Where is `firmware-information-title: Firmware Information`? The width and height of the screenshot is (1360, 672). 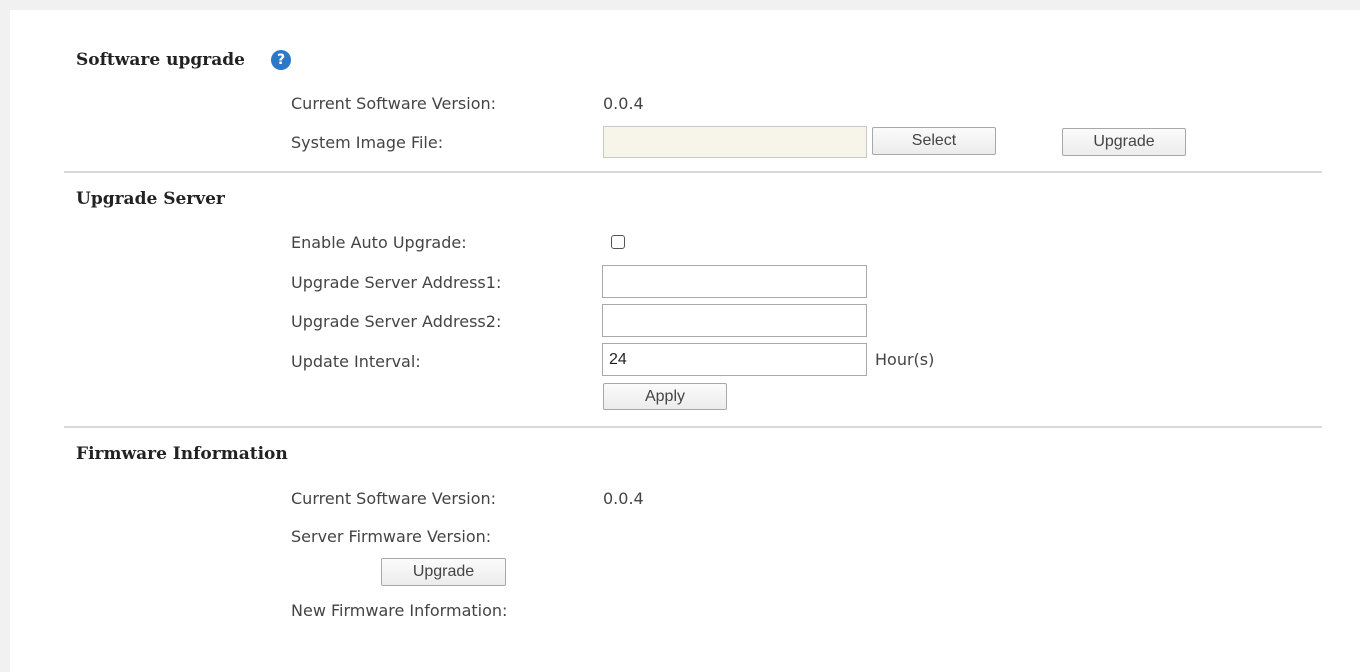 firmware-information-title: Firmware Information is located at coordinates (182, 454).